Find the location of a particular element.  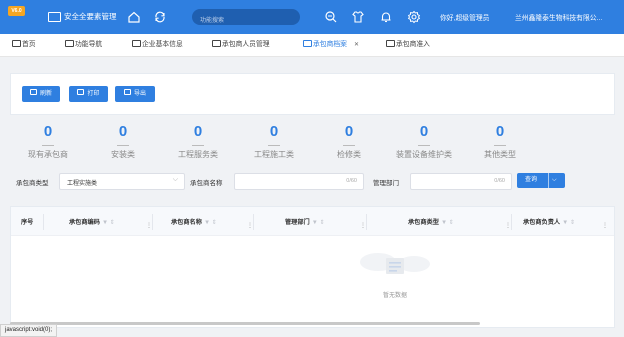

column-header-index: 序号 is located at coordinates (27, 222).